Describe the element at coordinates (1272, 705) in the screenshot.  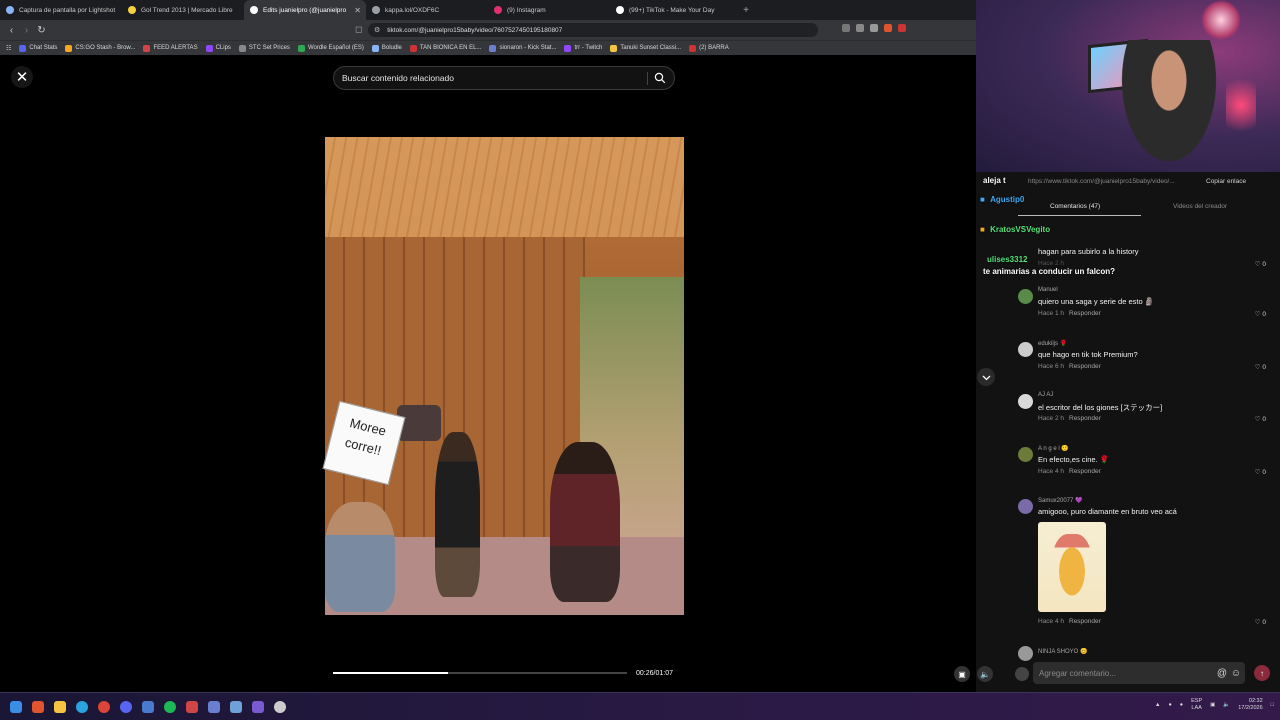
I see `notification-icon: □` at that location.